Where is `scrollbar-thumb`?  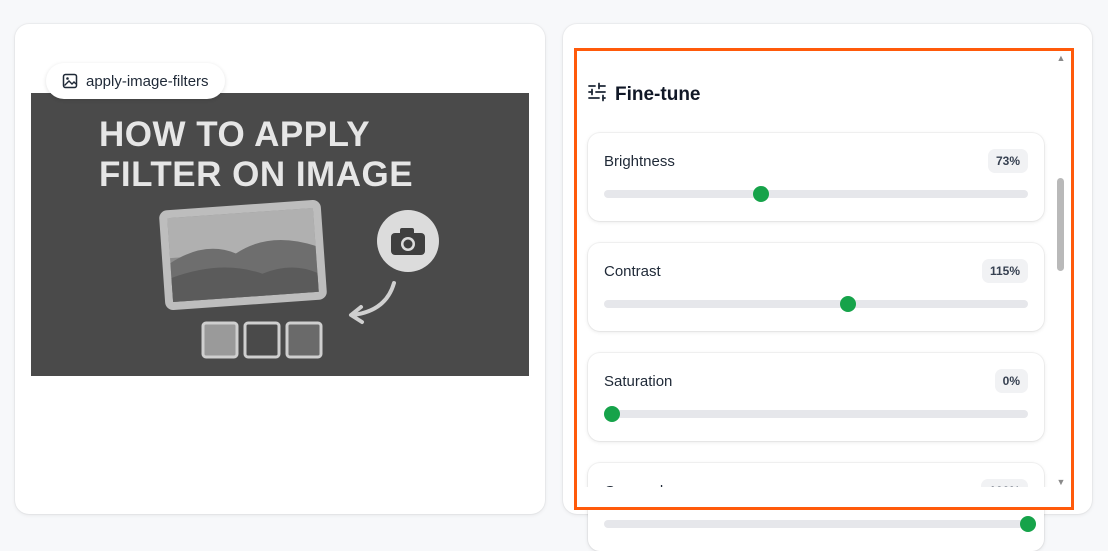
scrollbar-thumb is located at coordinates (1060, 224).